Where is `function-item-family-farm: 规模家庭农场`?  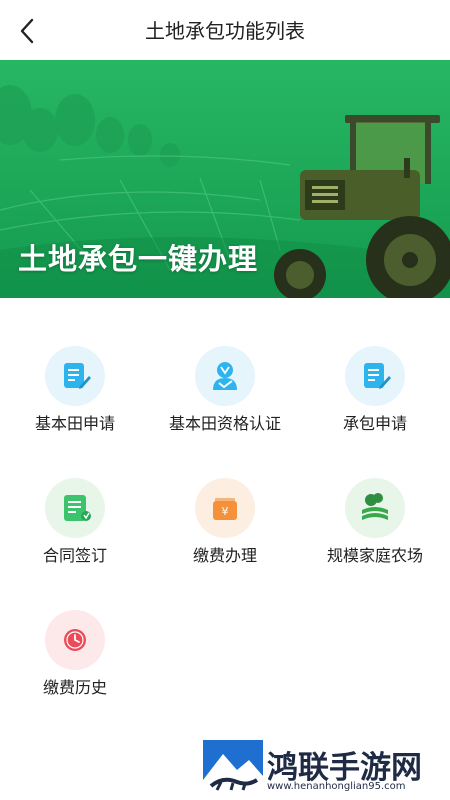
function-item-family-farm: 规模家庭农场 is located at coordinates (375, 497).